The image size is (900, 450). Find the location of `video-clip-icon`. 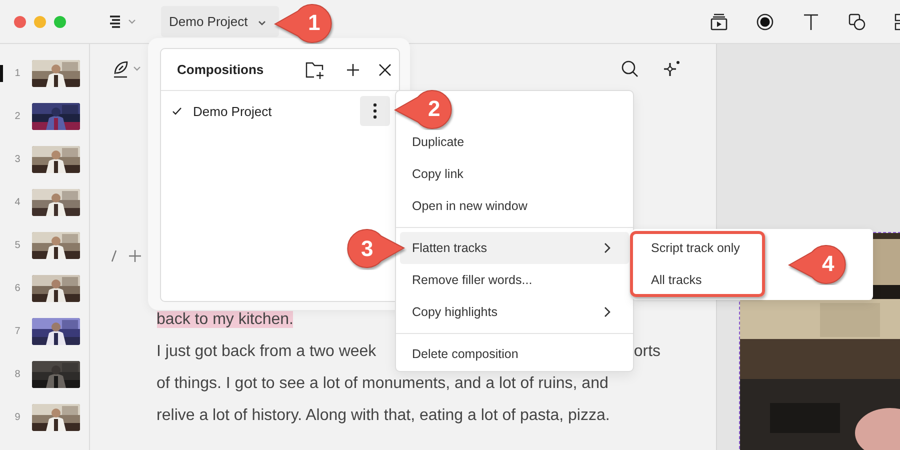

video-clip-icon is located at coordinates (719, 21).